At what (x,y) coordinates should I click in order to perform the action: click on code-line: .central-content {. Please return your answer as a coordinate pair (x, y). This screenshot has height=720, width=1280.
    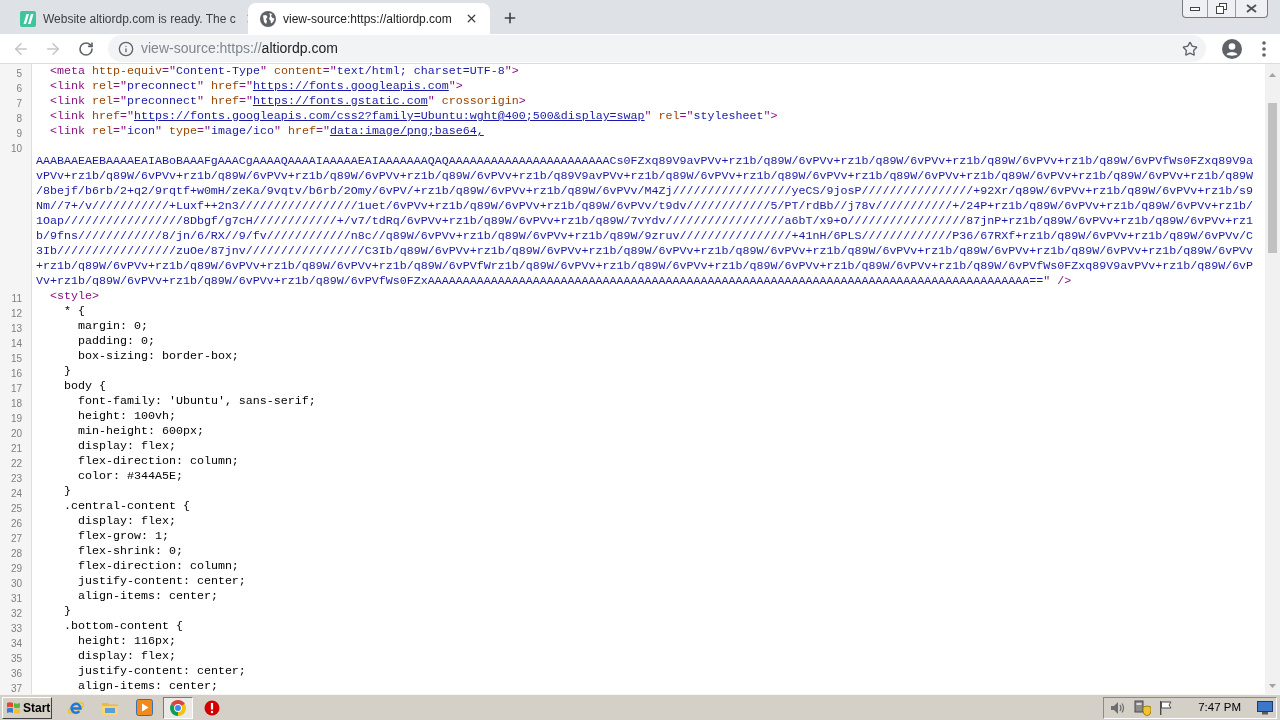
    Looking at the image, I should click on (127, 506).